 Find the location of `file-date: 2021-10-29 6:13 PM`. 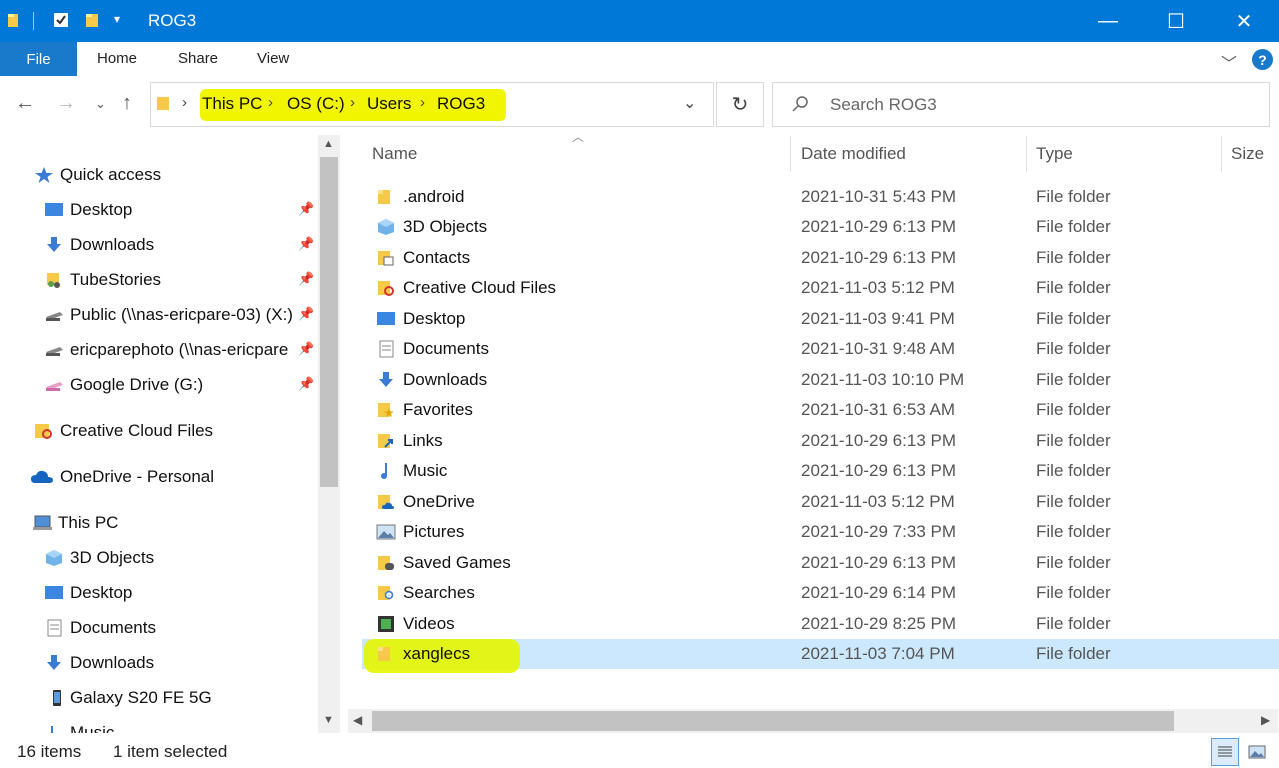

file-date: 2021-10-29 6:13 PM is located at coordinates (878, 470).